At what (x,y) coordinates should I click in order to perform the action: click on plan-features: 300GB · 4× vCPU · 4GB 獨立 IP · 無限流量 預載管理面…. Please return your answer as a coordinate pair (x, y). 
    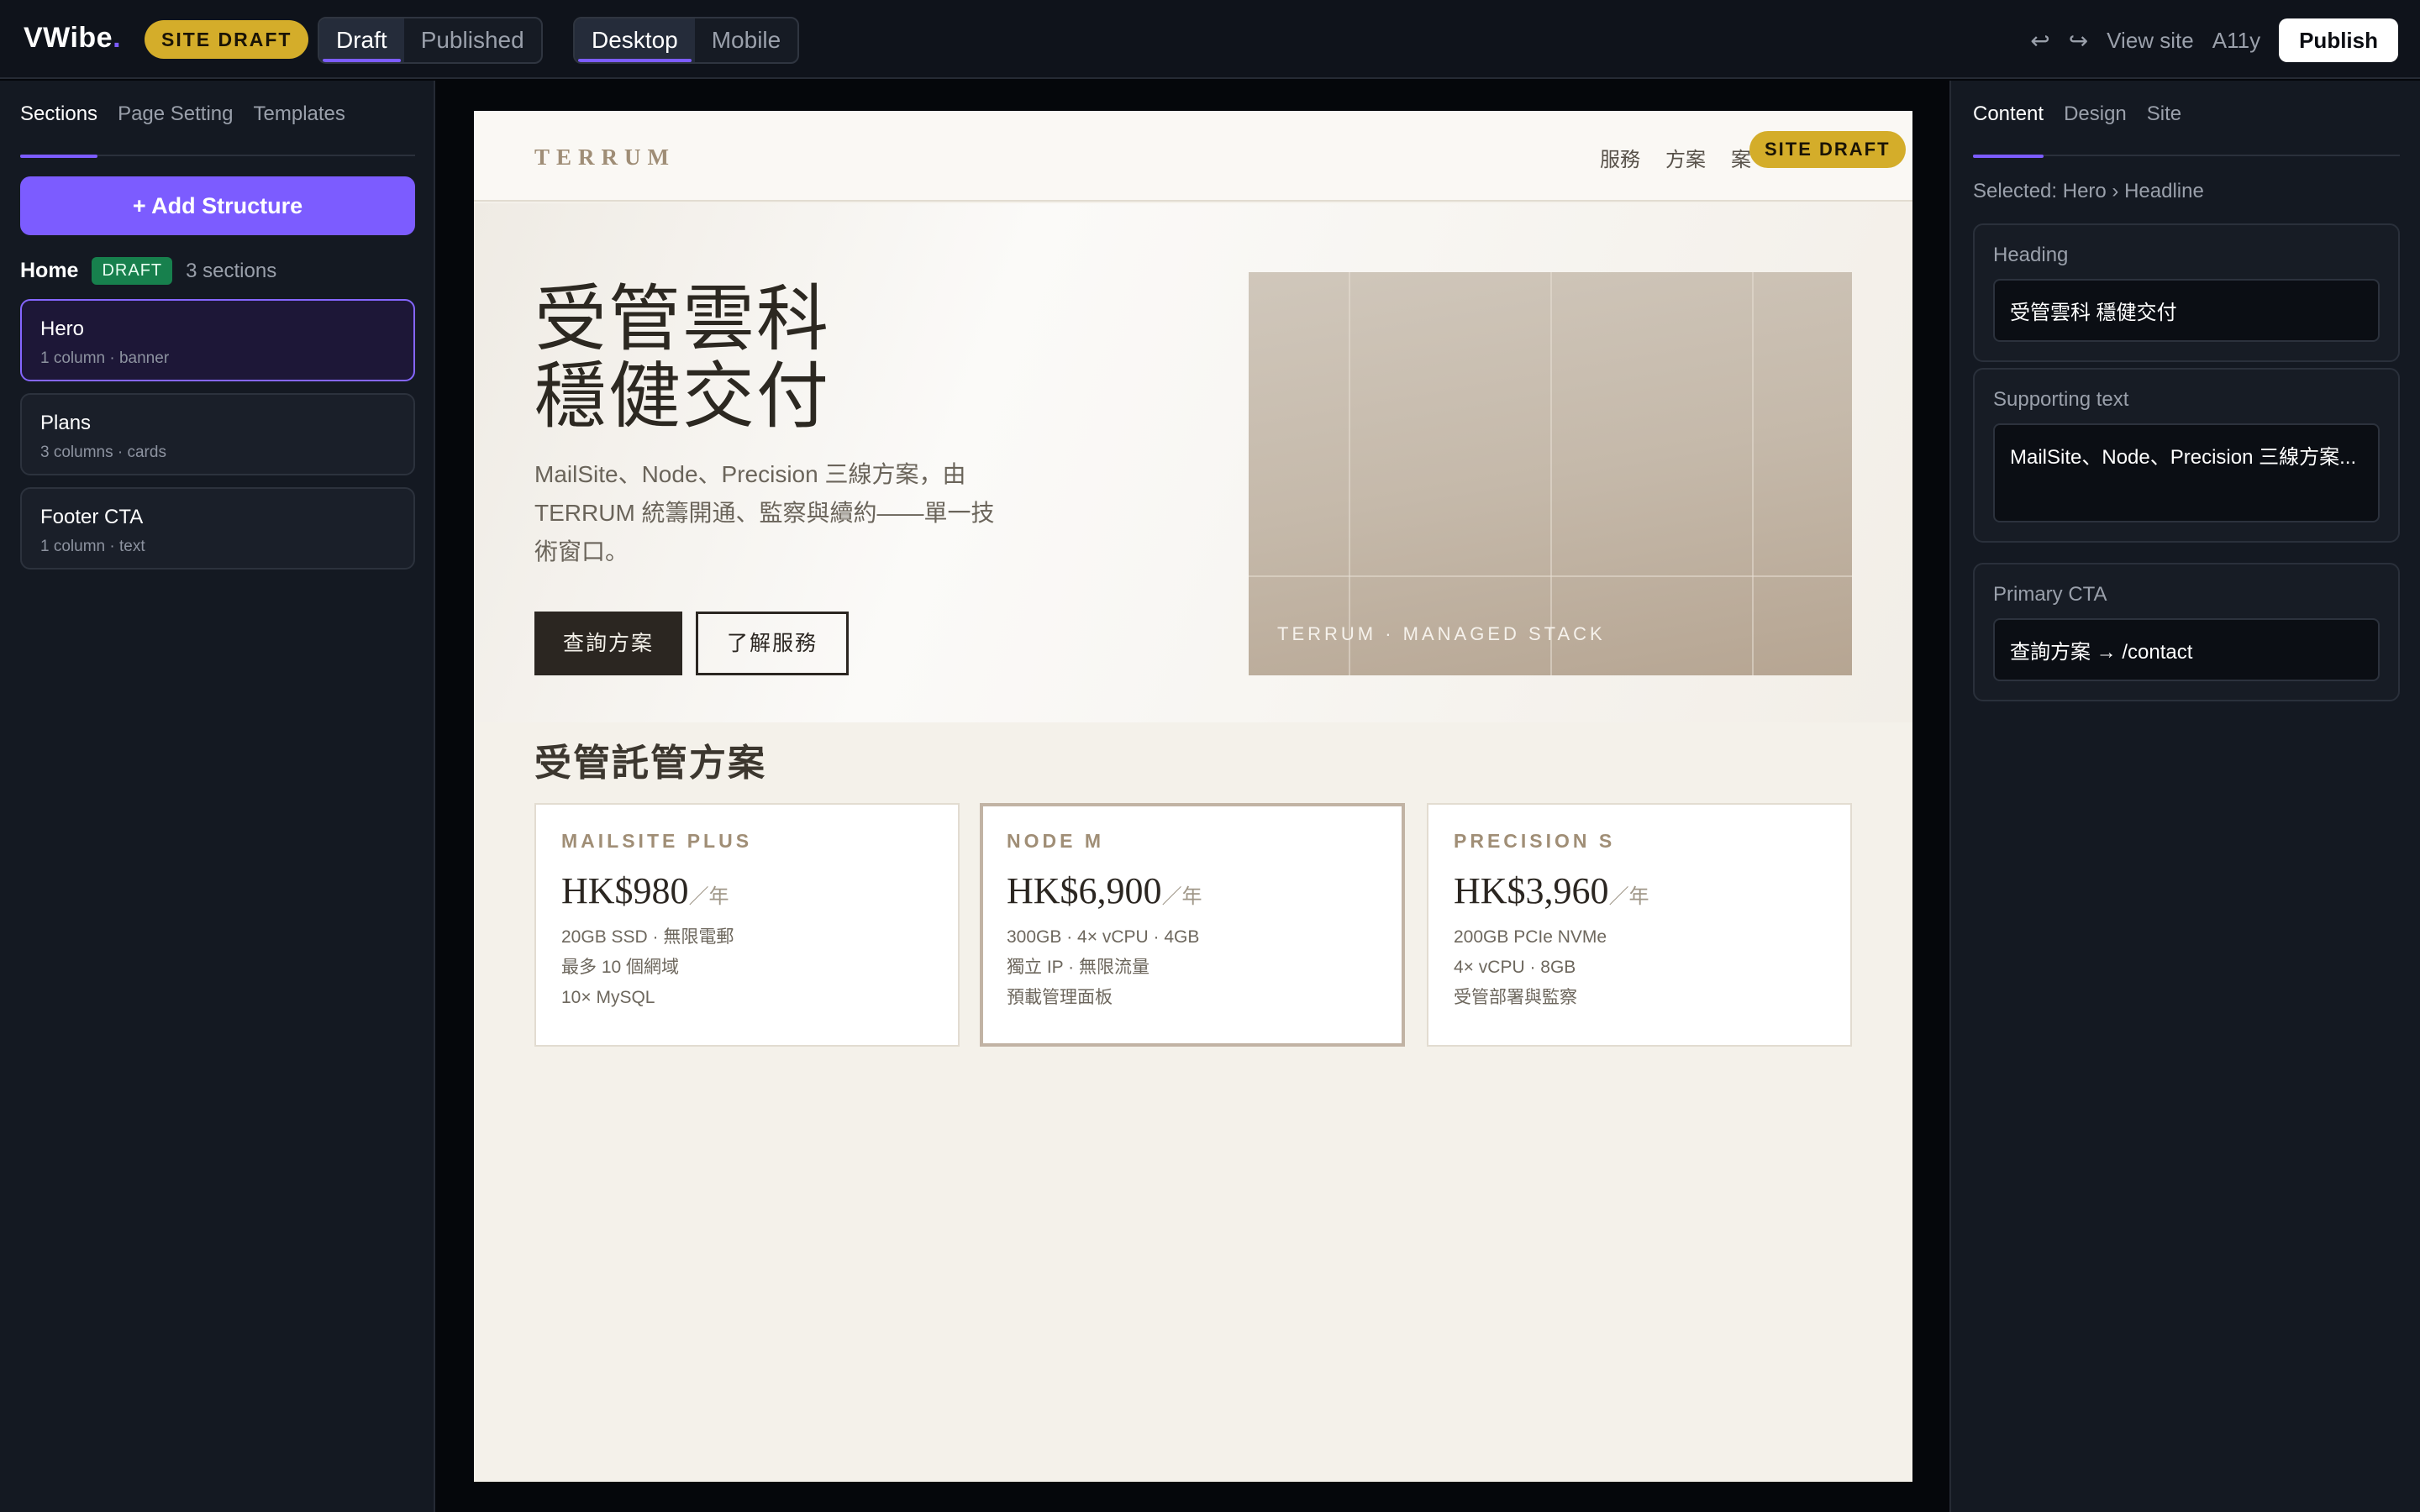
    Looking at the image, I should click on (1104, 967).